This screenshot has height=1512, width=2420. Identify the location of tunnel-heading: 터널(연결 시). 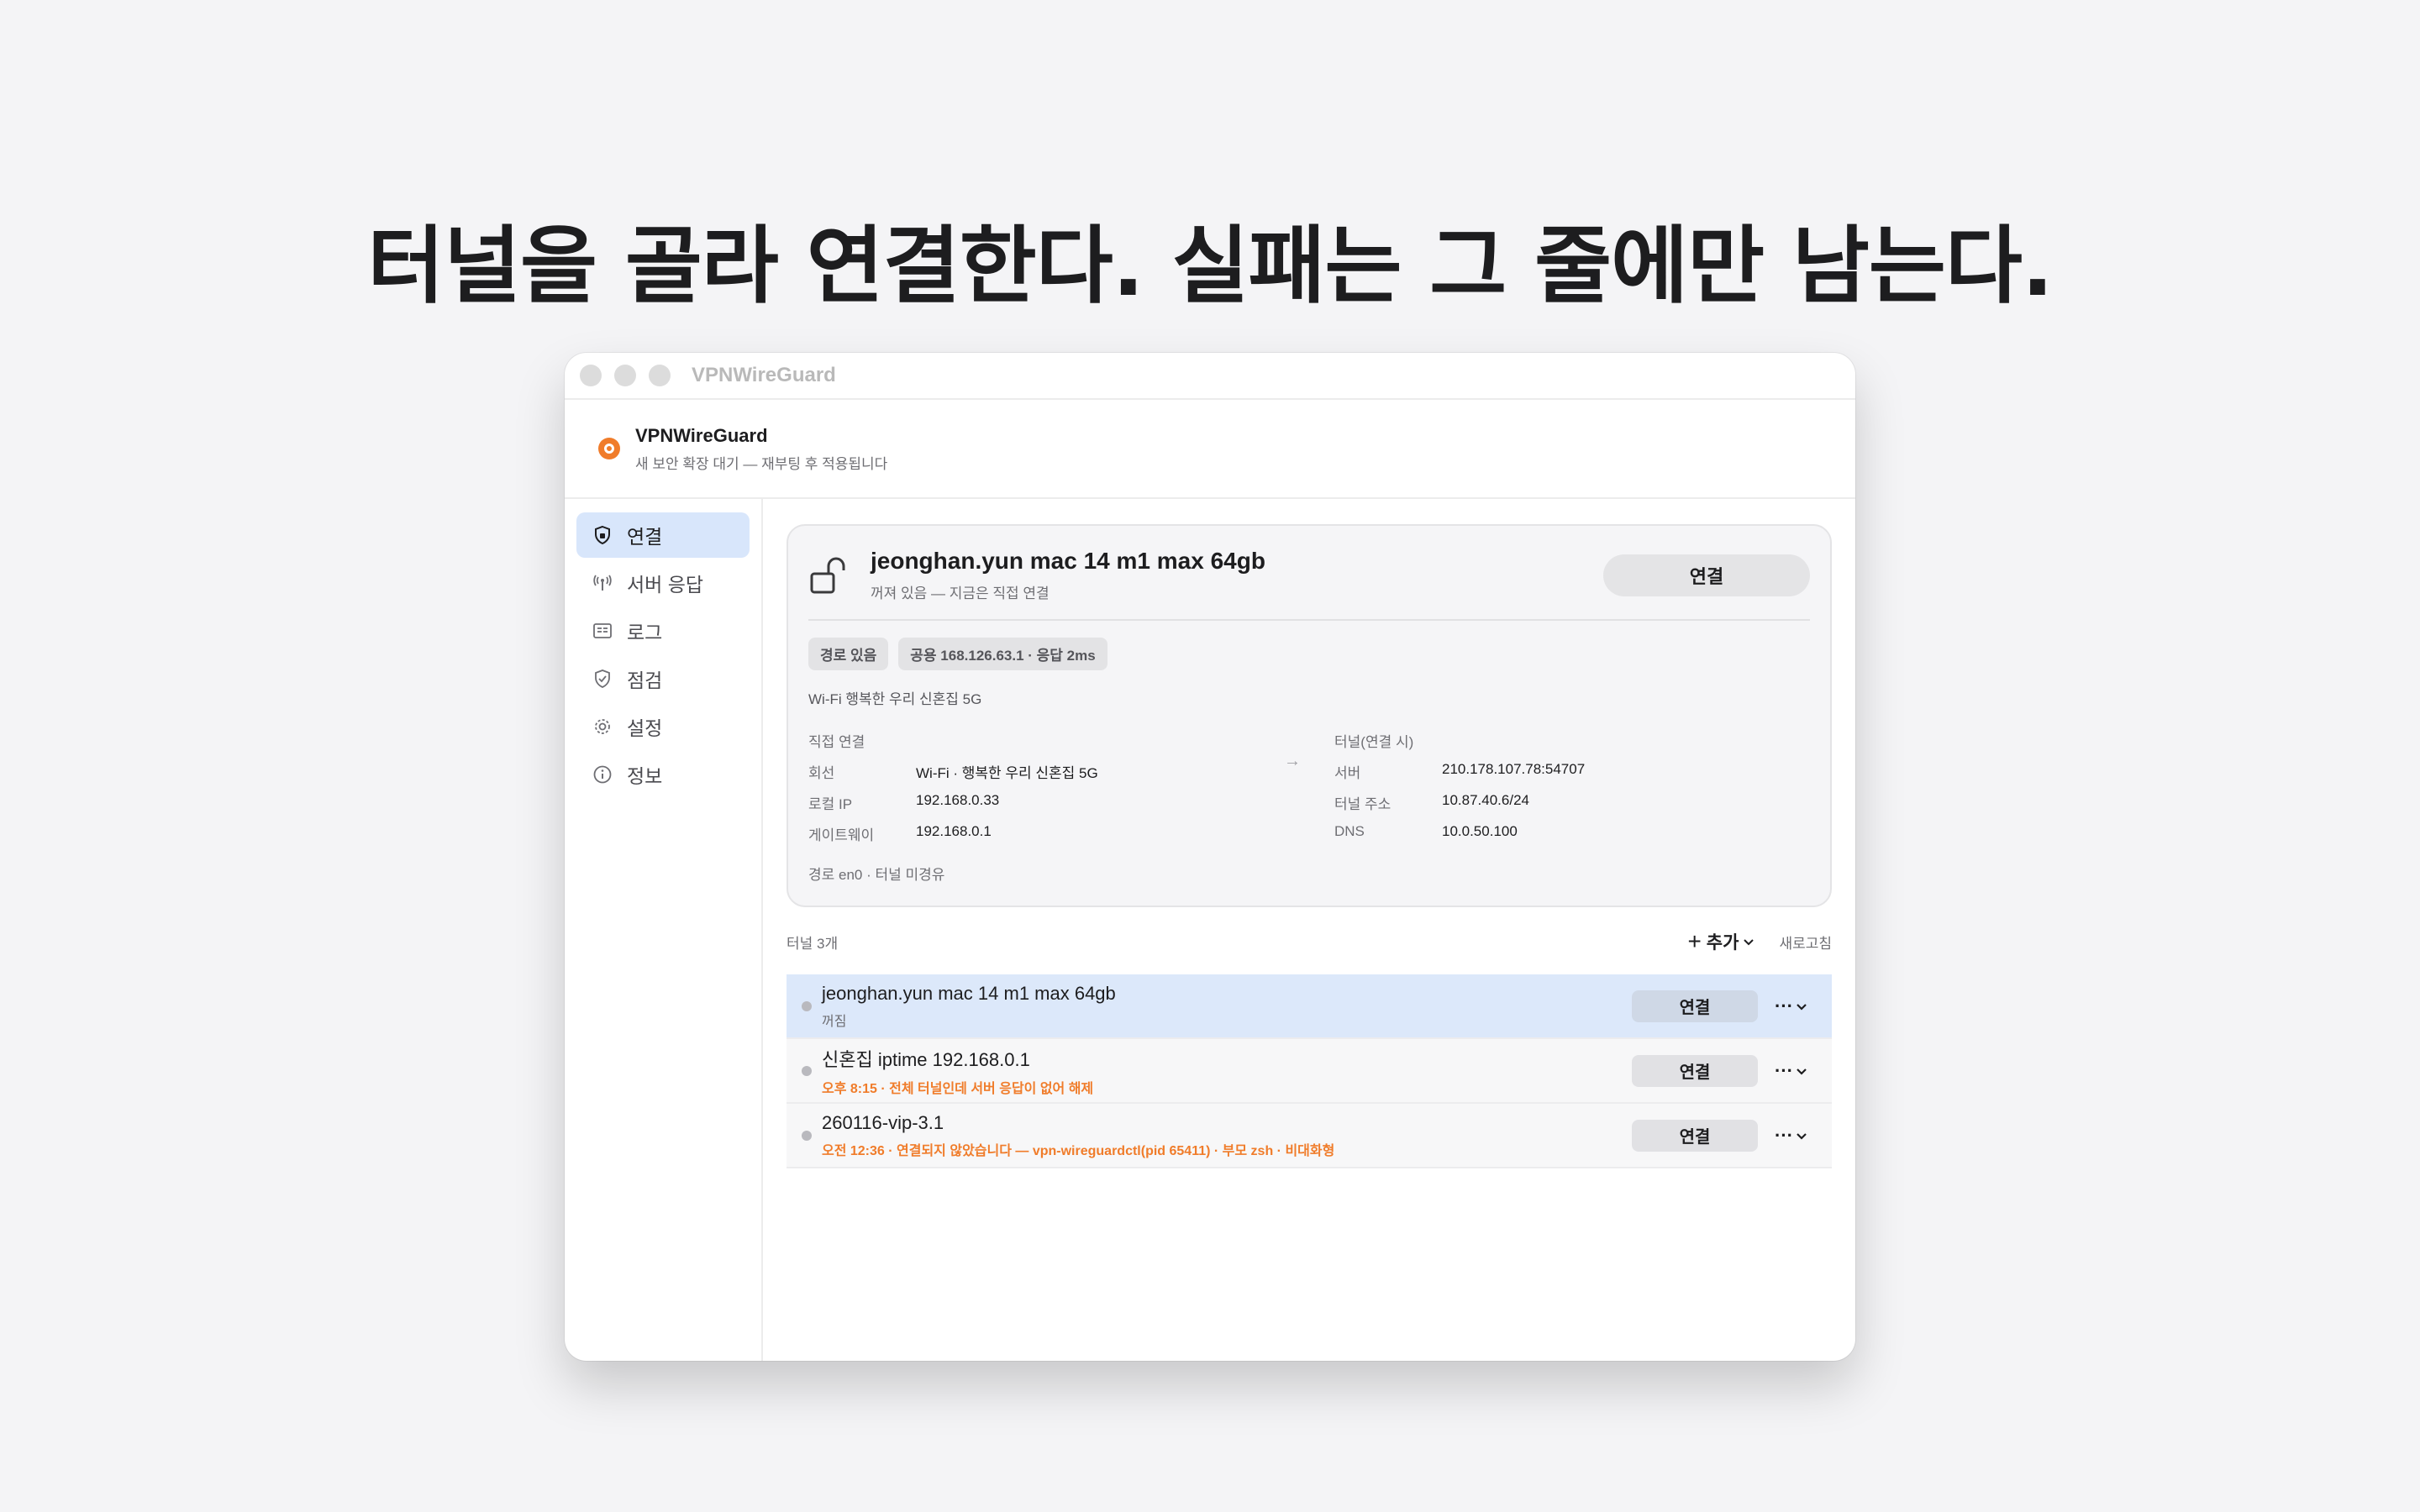
(1374, 742).